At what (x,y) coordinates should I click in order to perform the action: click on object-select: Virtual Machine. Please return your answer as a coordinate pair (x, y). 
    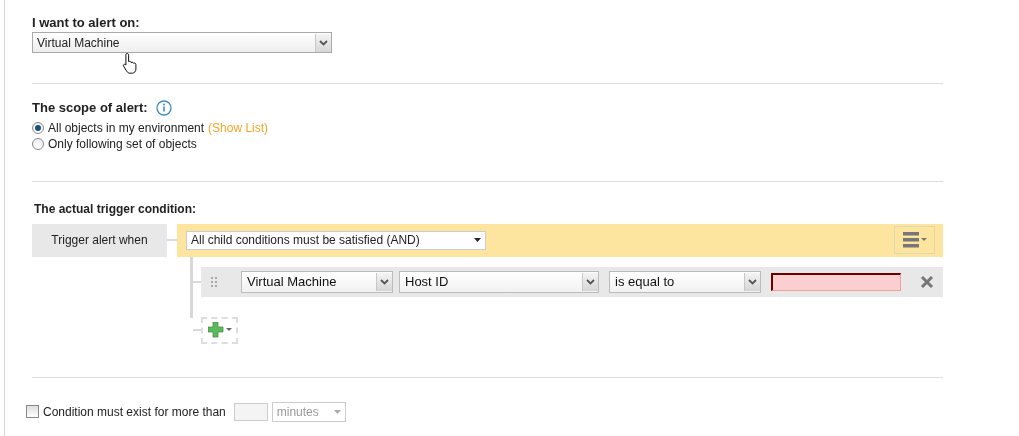
    Looking at the image, I should click on (317, 281).